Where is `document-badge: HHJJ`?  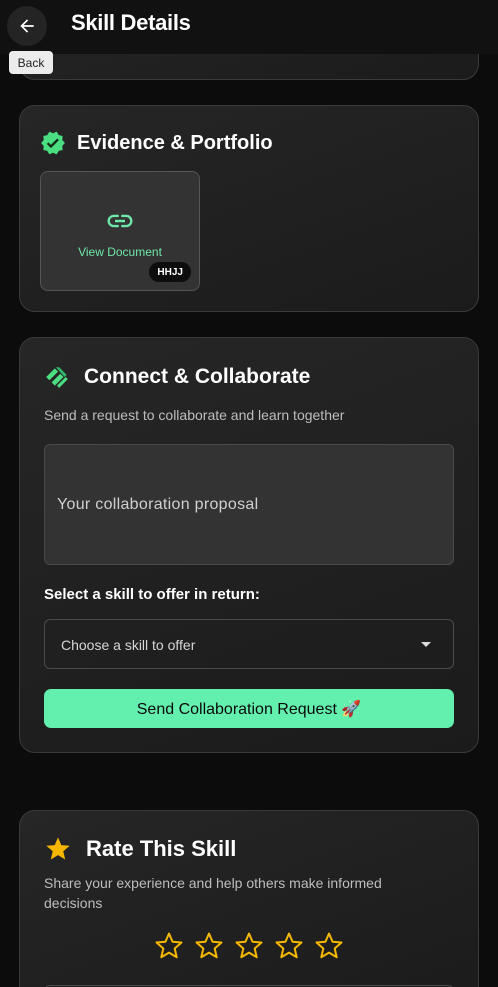 document-badge: HHJJ is located at coordinates (170, 272).